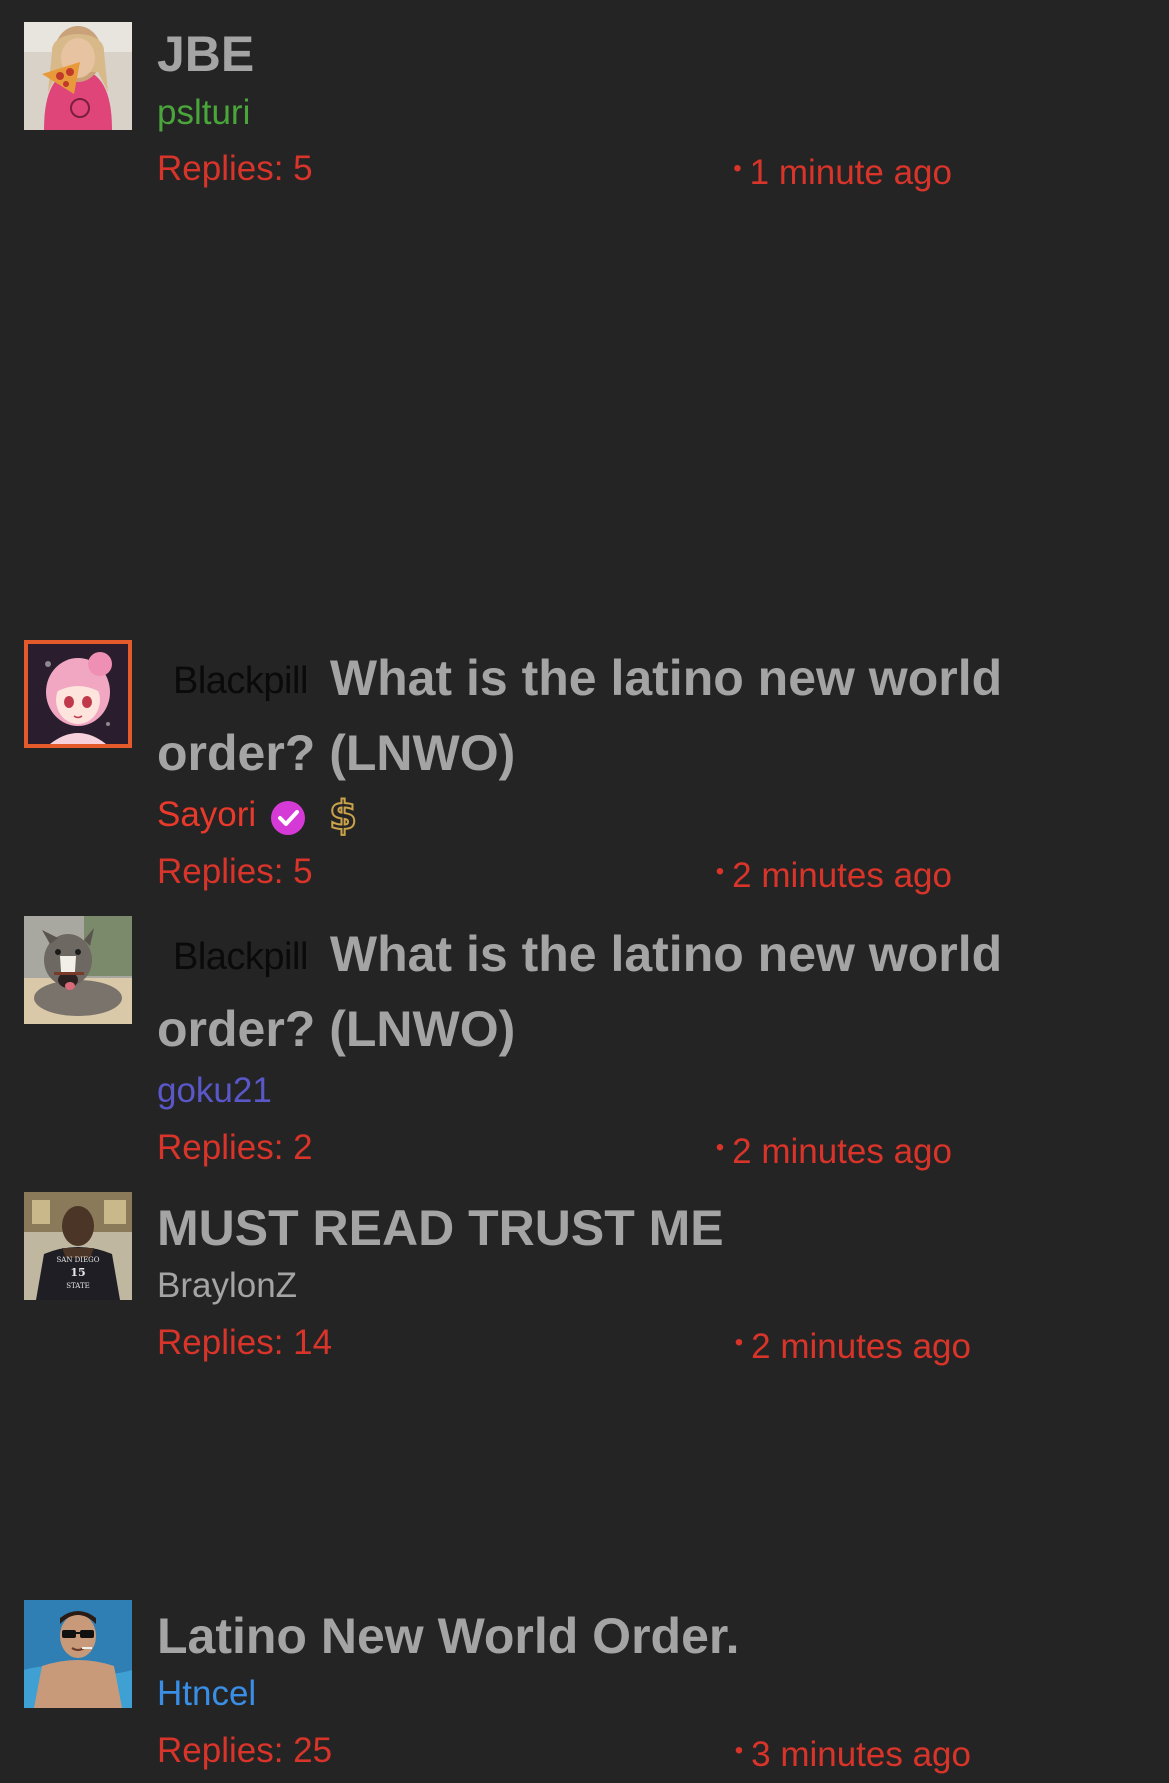  I want to click on author-name: pslturi, so click(607, 113).